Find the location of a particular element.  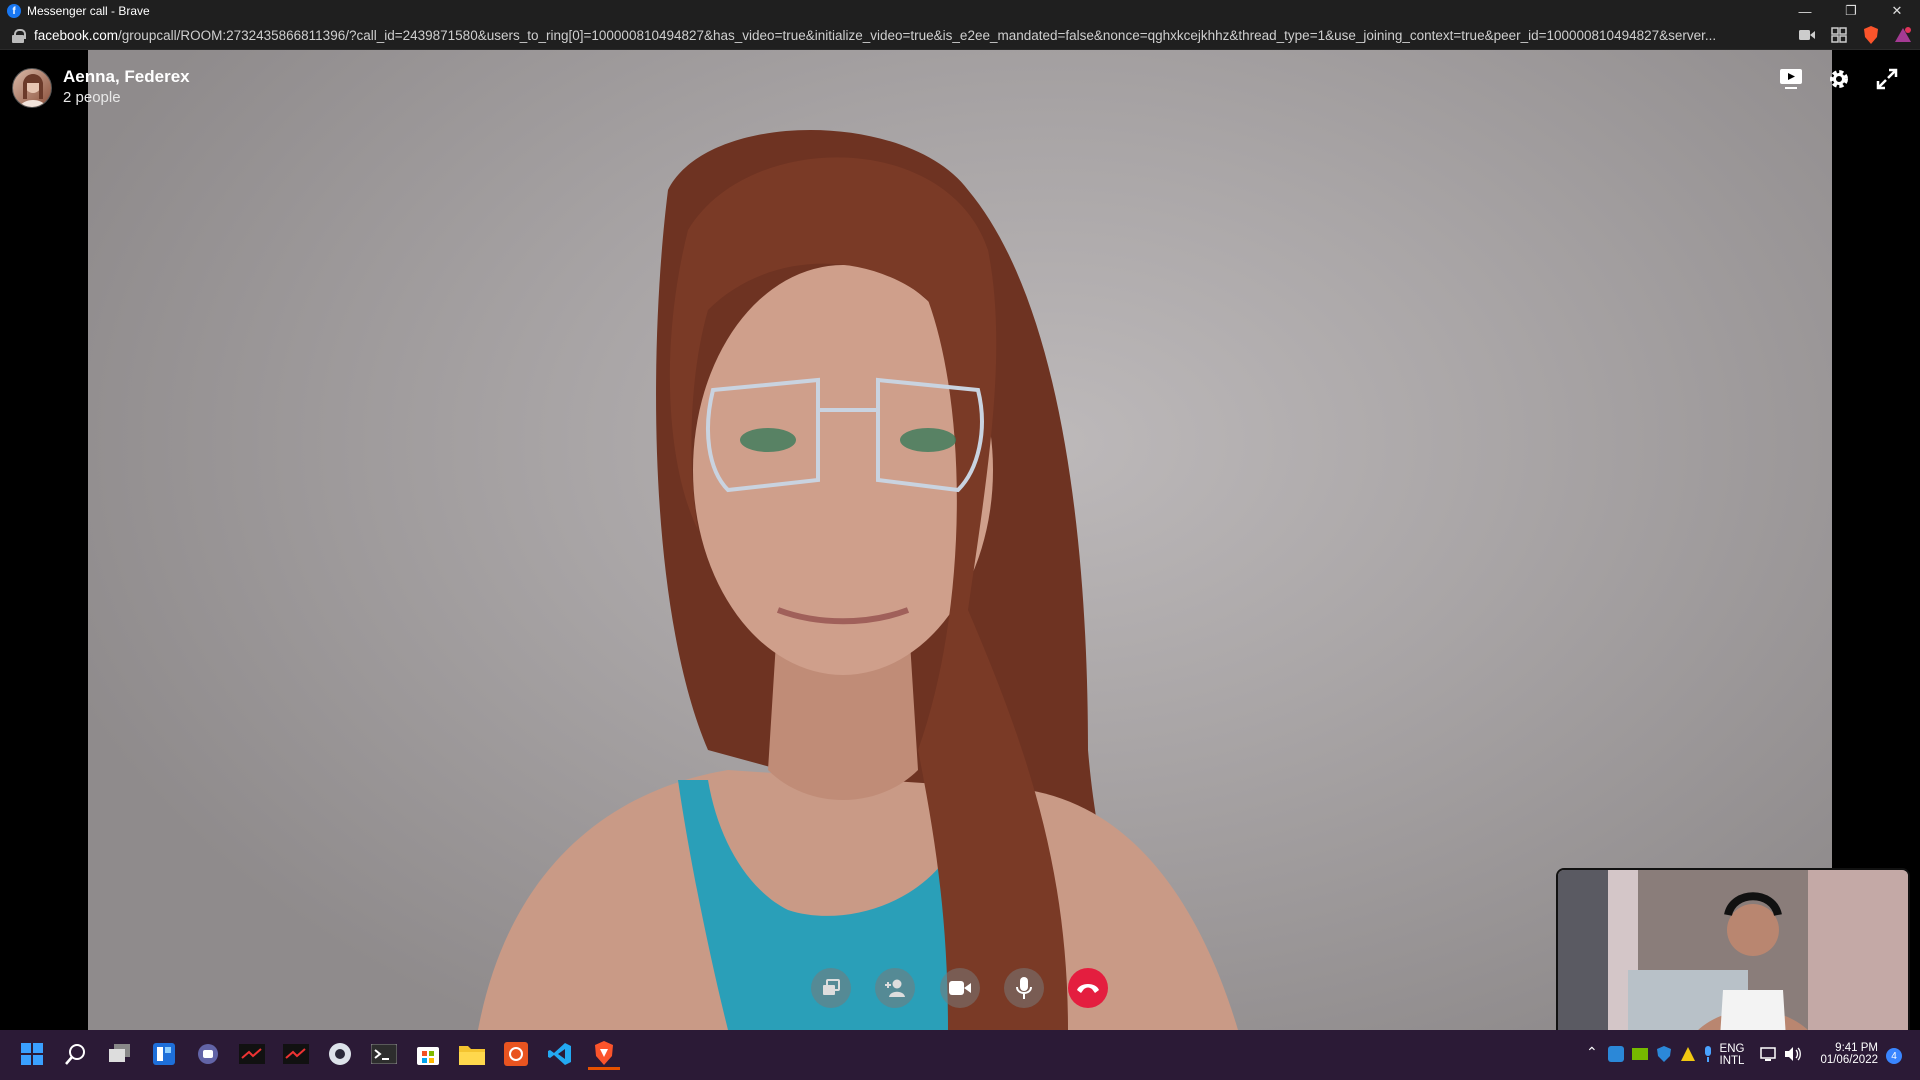

file-explorer-icon is located at coordinates (472, 1054).